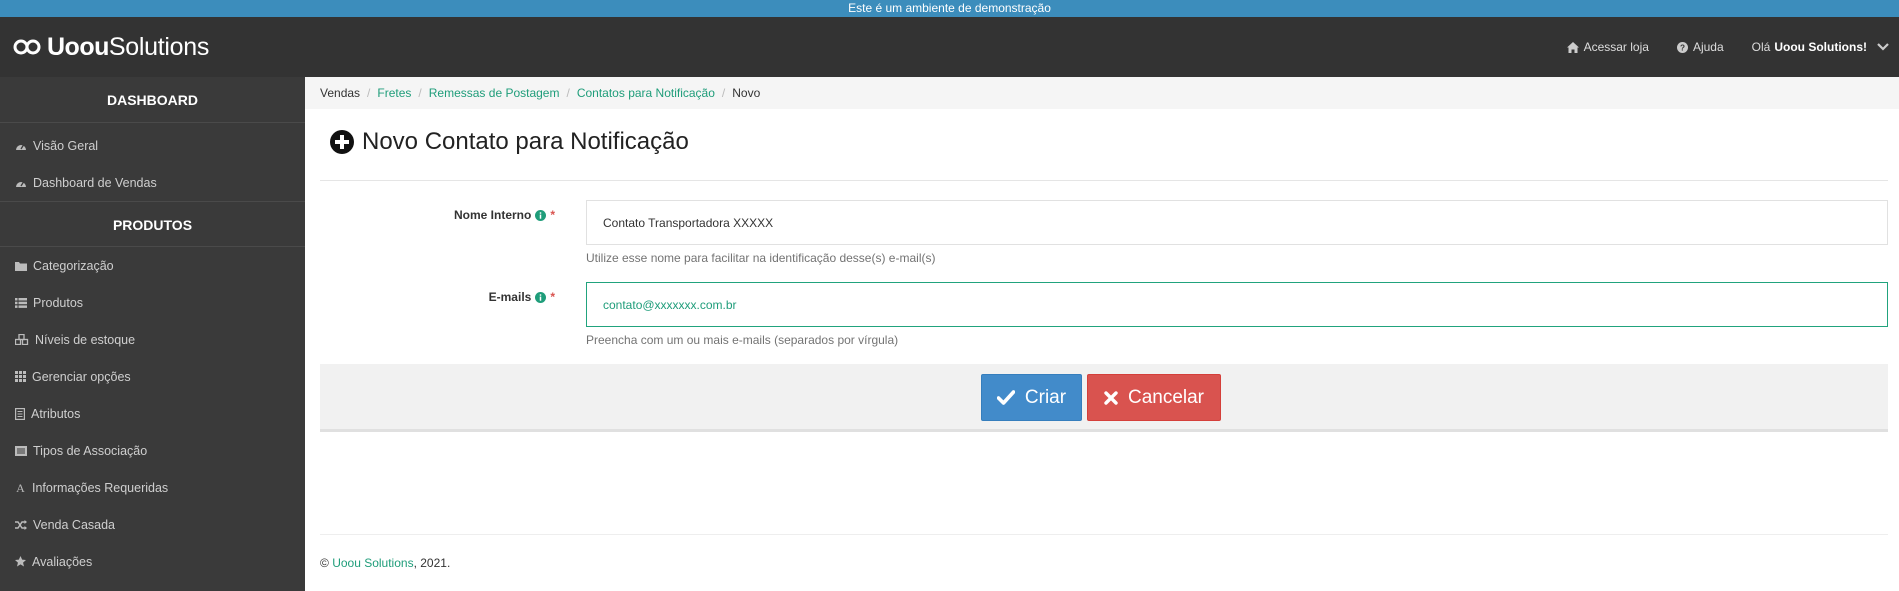  I want to click on sidebar-item-gerenciar-opcoes: Gerenciar opções, so click(152, 376).